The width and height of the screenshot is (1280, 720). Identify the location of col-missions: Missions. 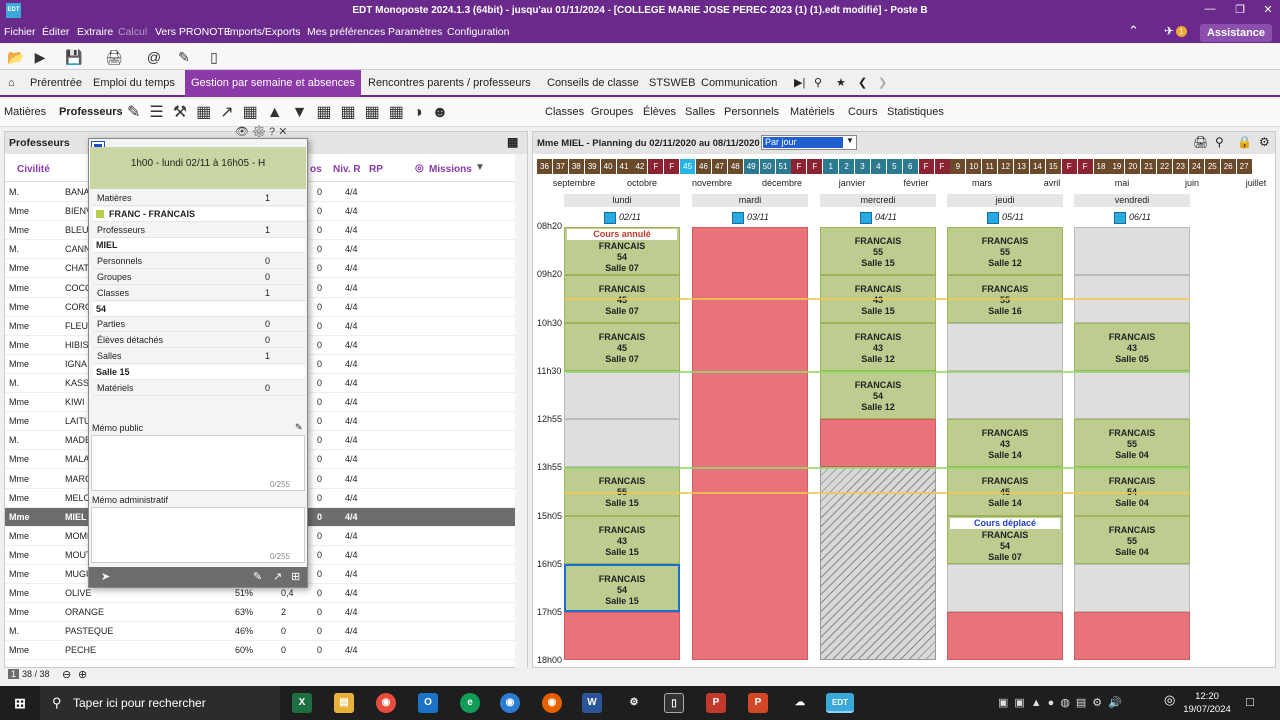
(450, 169).